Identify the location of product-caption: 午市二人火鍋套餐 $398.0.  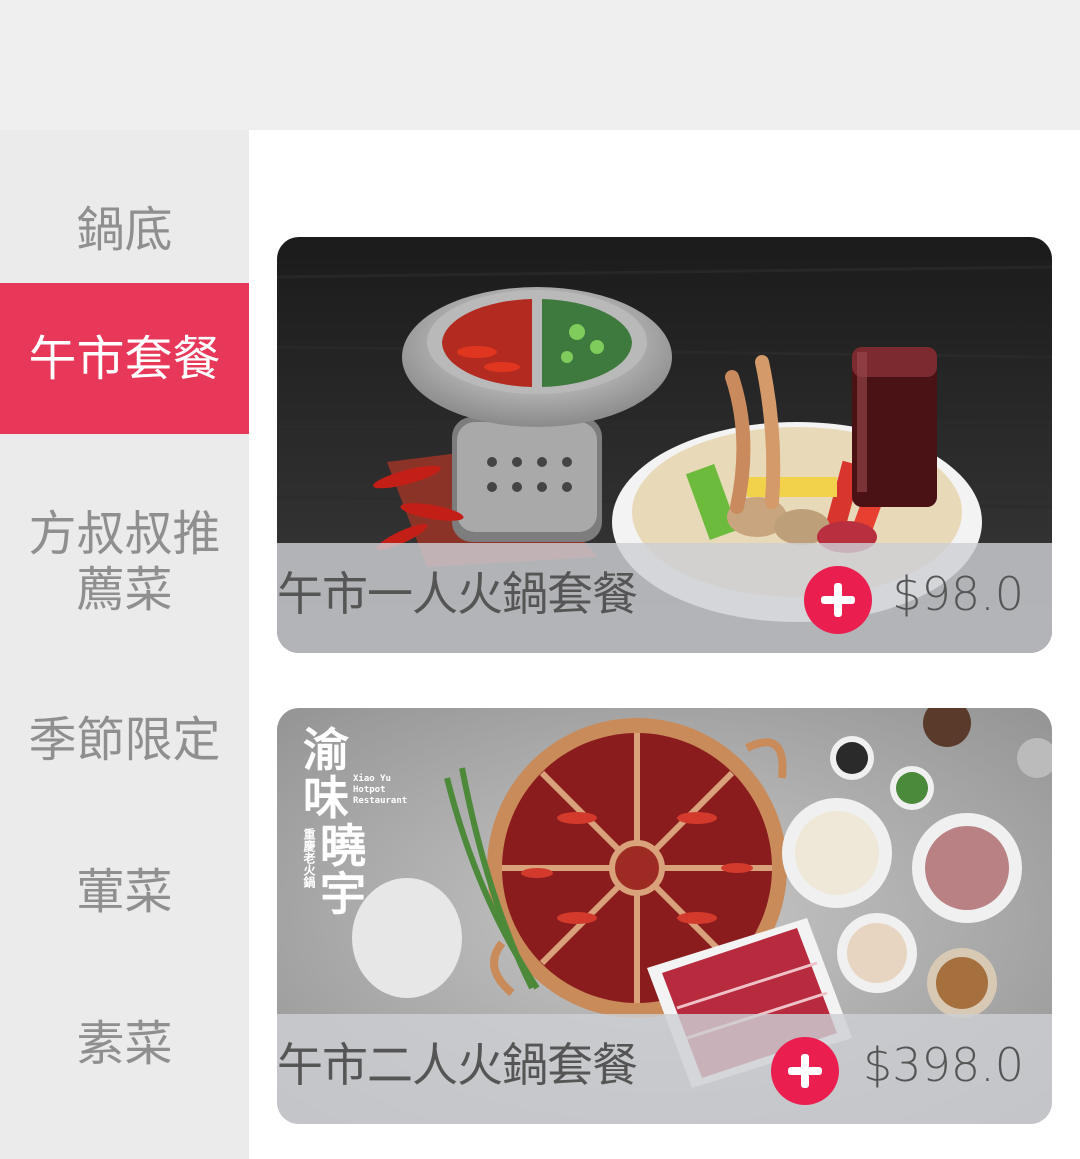
(664, 1069).